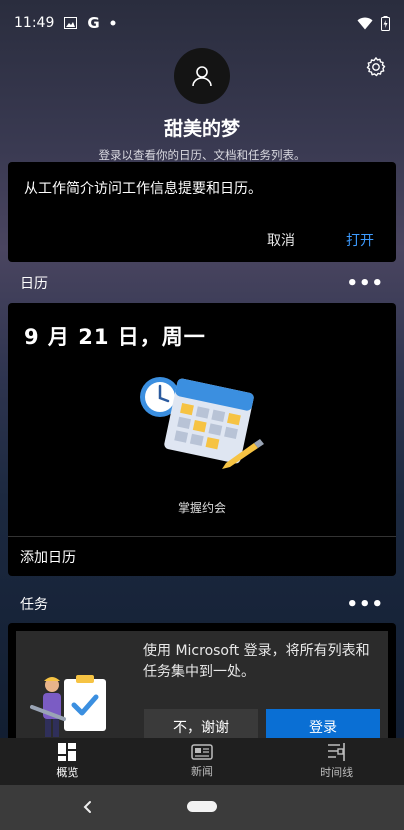 This screenshot has width=404, height=830. Describe the element at coordinates (385, 23) in the screenshot. I see `battery-icon` at that location.